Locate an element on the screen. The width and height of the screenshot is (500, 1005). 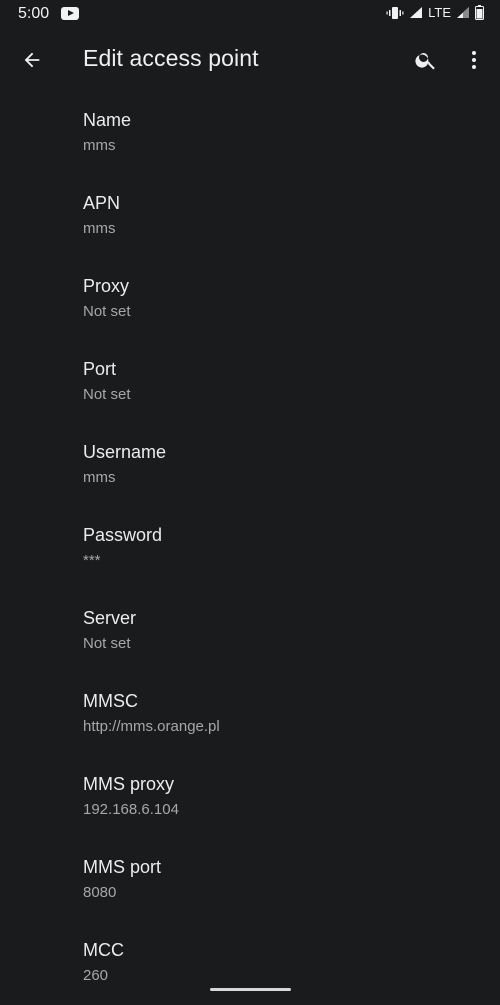
app-toolbar: Edit access point is located at coordinates (250, 60).